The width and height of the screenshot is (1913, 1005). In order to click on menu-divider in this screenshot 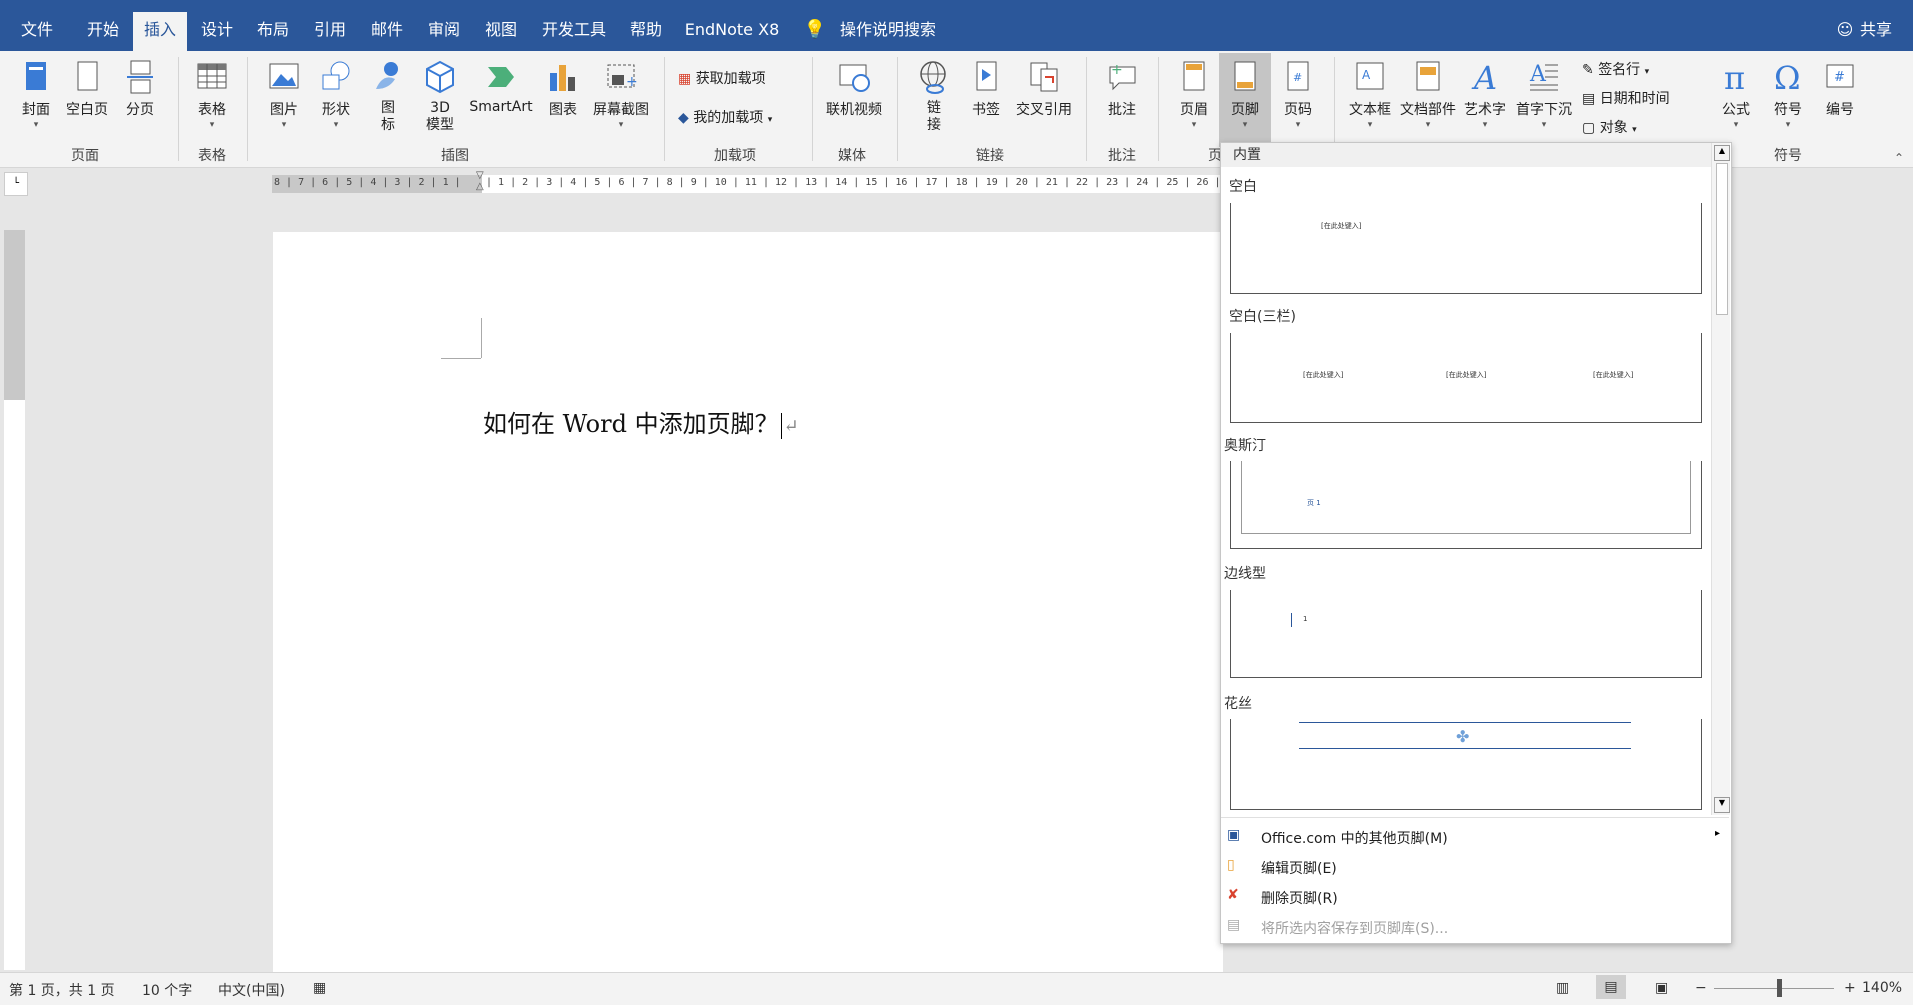, I will do `click(1475, 817)`.